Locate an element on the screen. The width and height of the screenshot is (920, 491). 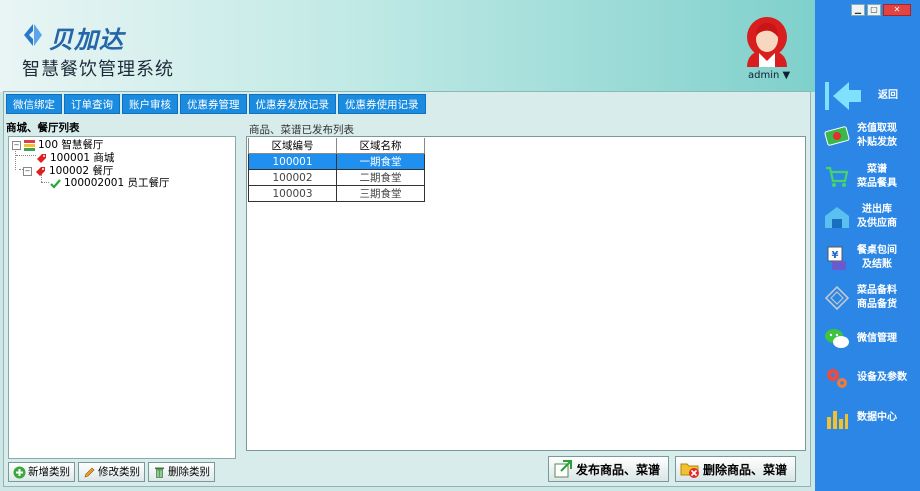
table-row: 100003 三期食堂 is located at coordinates (336, 193).